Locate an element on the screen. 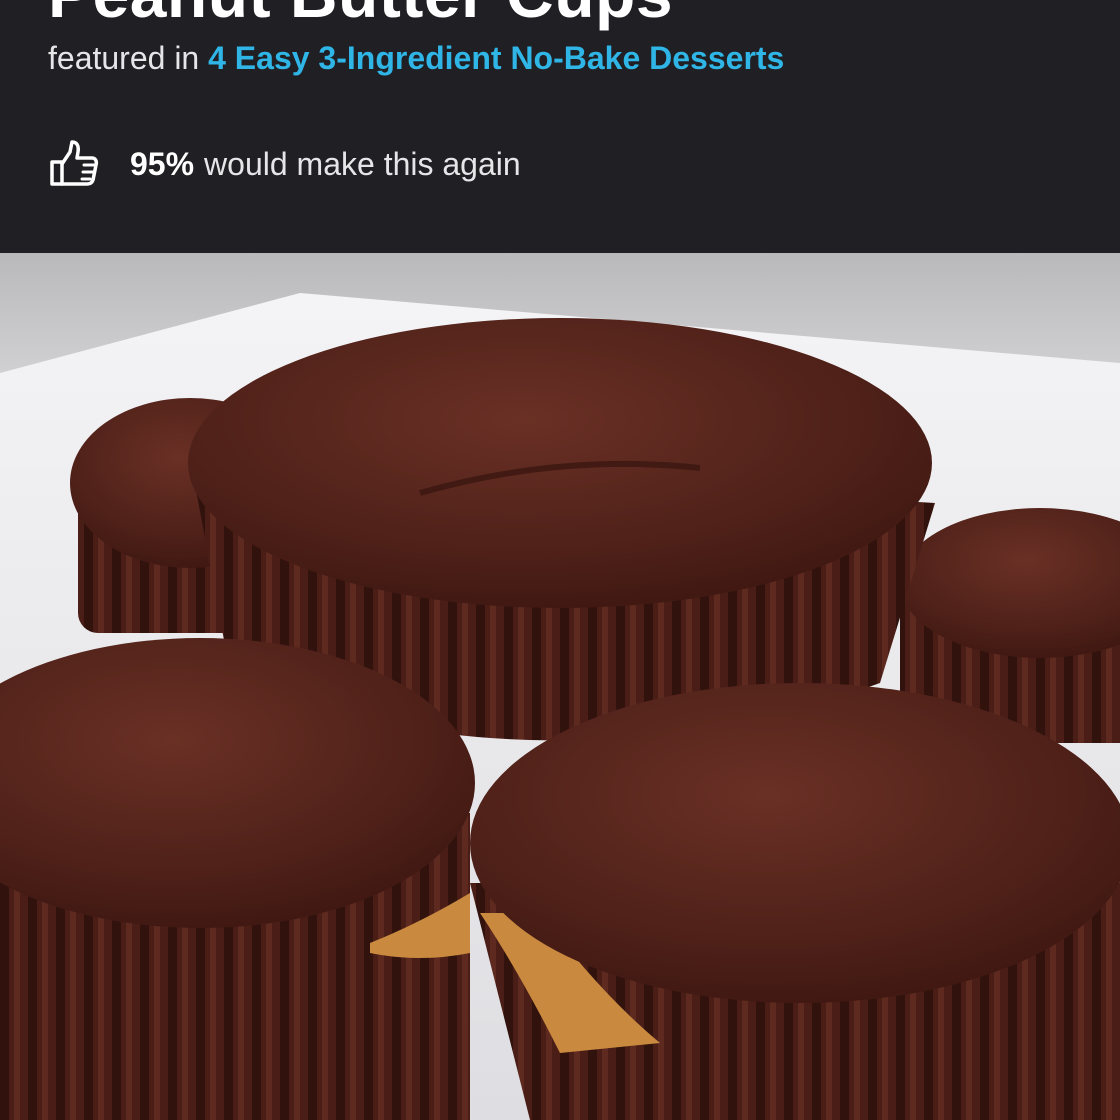 This screenshot has width=1120, height=1120. recipe-title: Peanut Butter Cups is located at coordinates (360, 16).